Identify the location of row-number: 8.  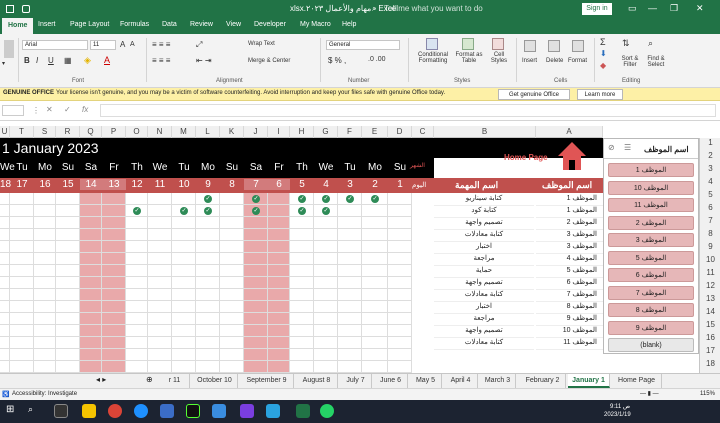
(710, 233).